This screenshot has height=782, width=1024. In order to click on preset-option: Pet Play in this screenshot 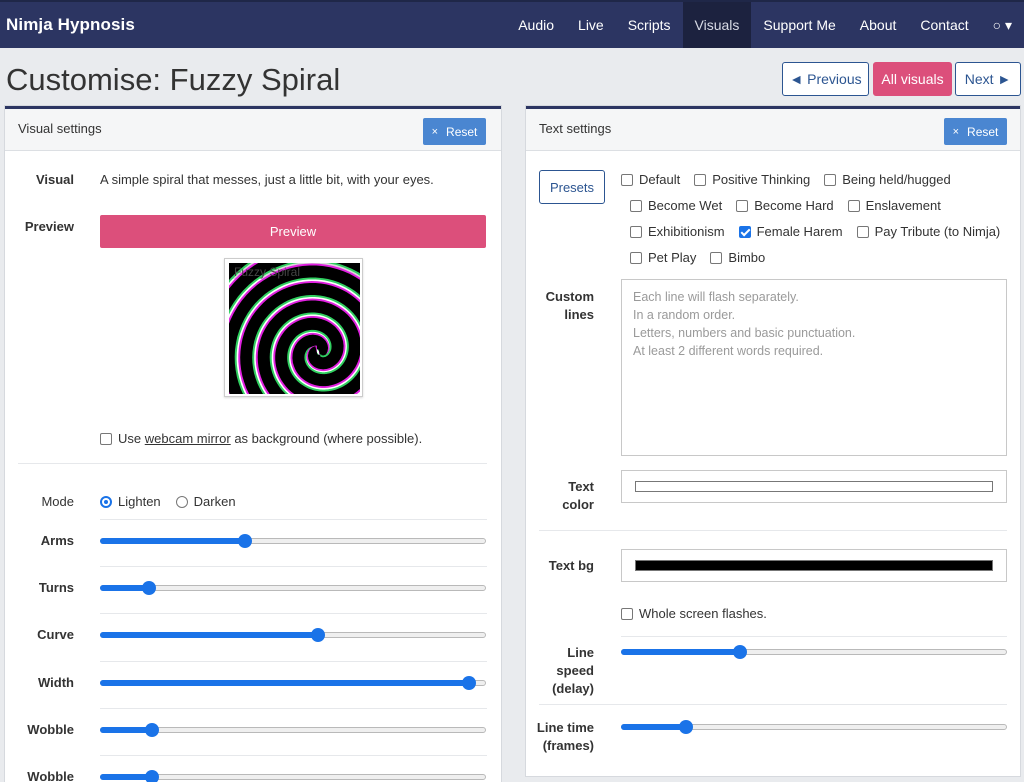, I will do `click(663, 257)`.